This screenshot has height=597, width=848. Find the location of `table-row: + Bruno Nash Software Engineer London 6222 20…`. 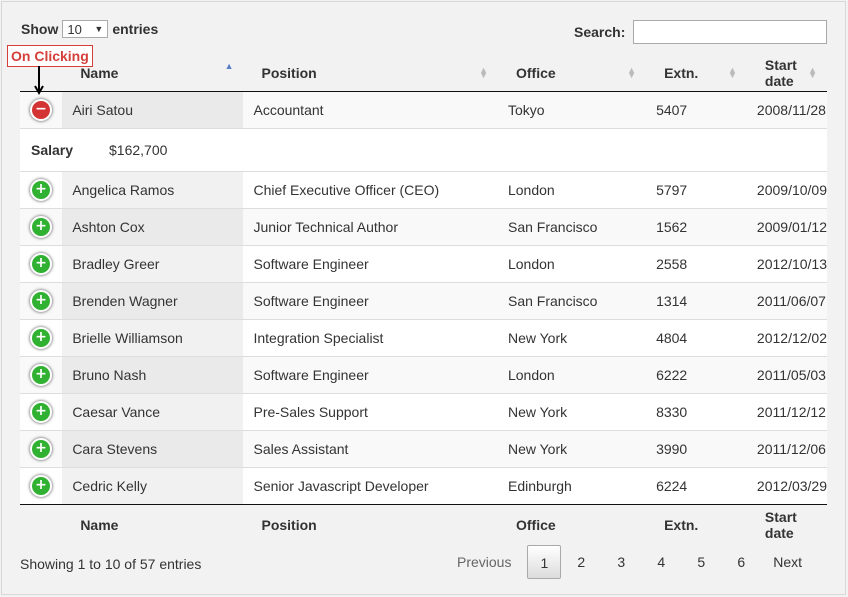

table-row: + Bruno Nash Software Engineer London 6222 20… is located at coordinates (423, 375).